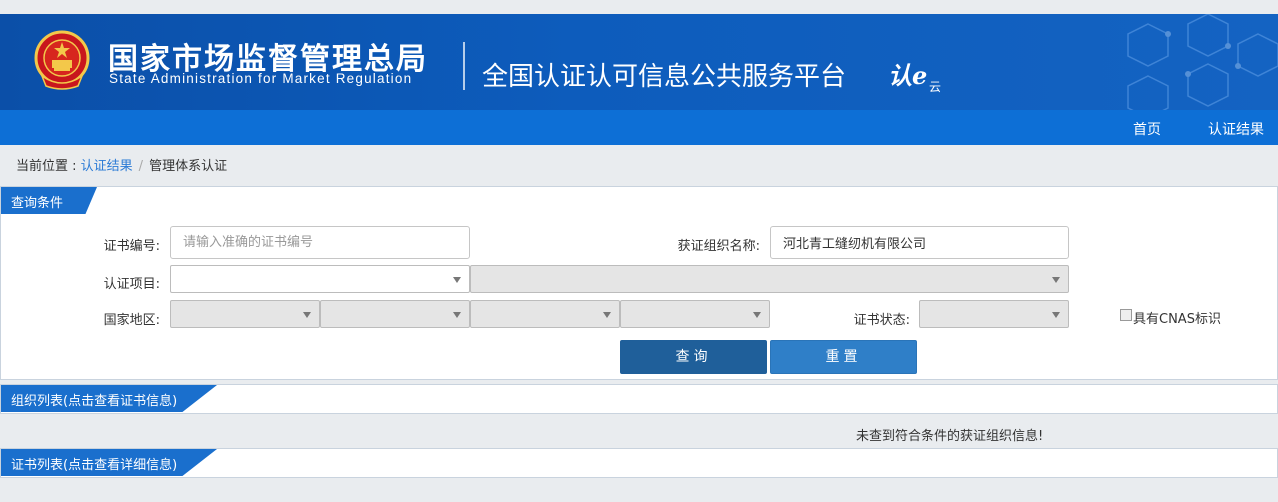  Describe the element at coordinates (639, 127) in the screenshot. I see `main-navbar: 首页 认证结果` at that location.